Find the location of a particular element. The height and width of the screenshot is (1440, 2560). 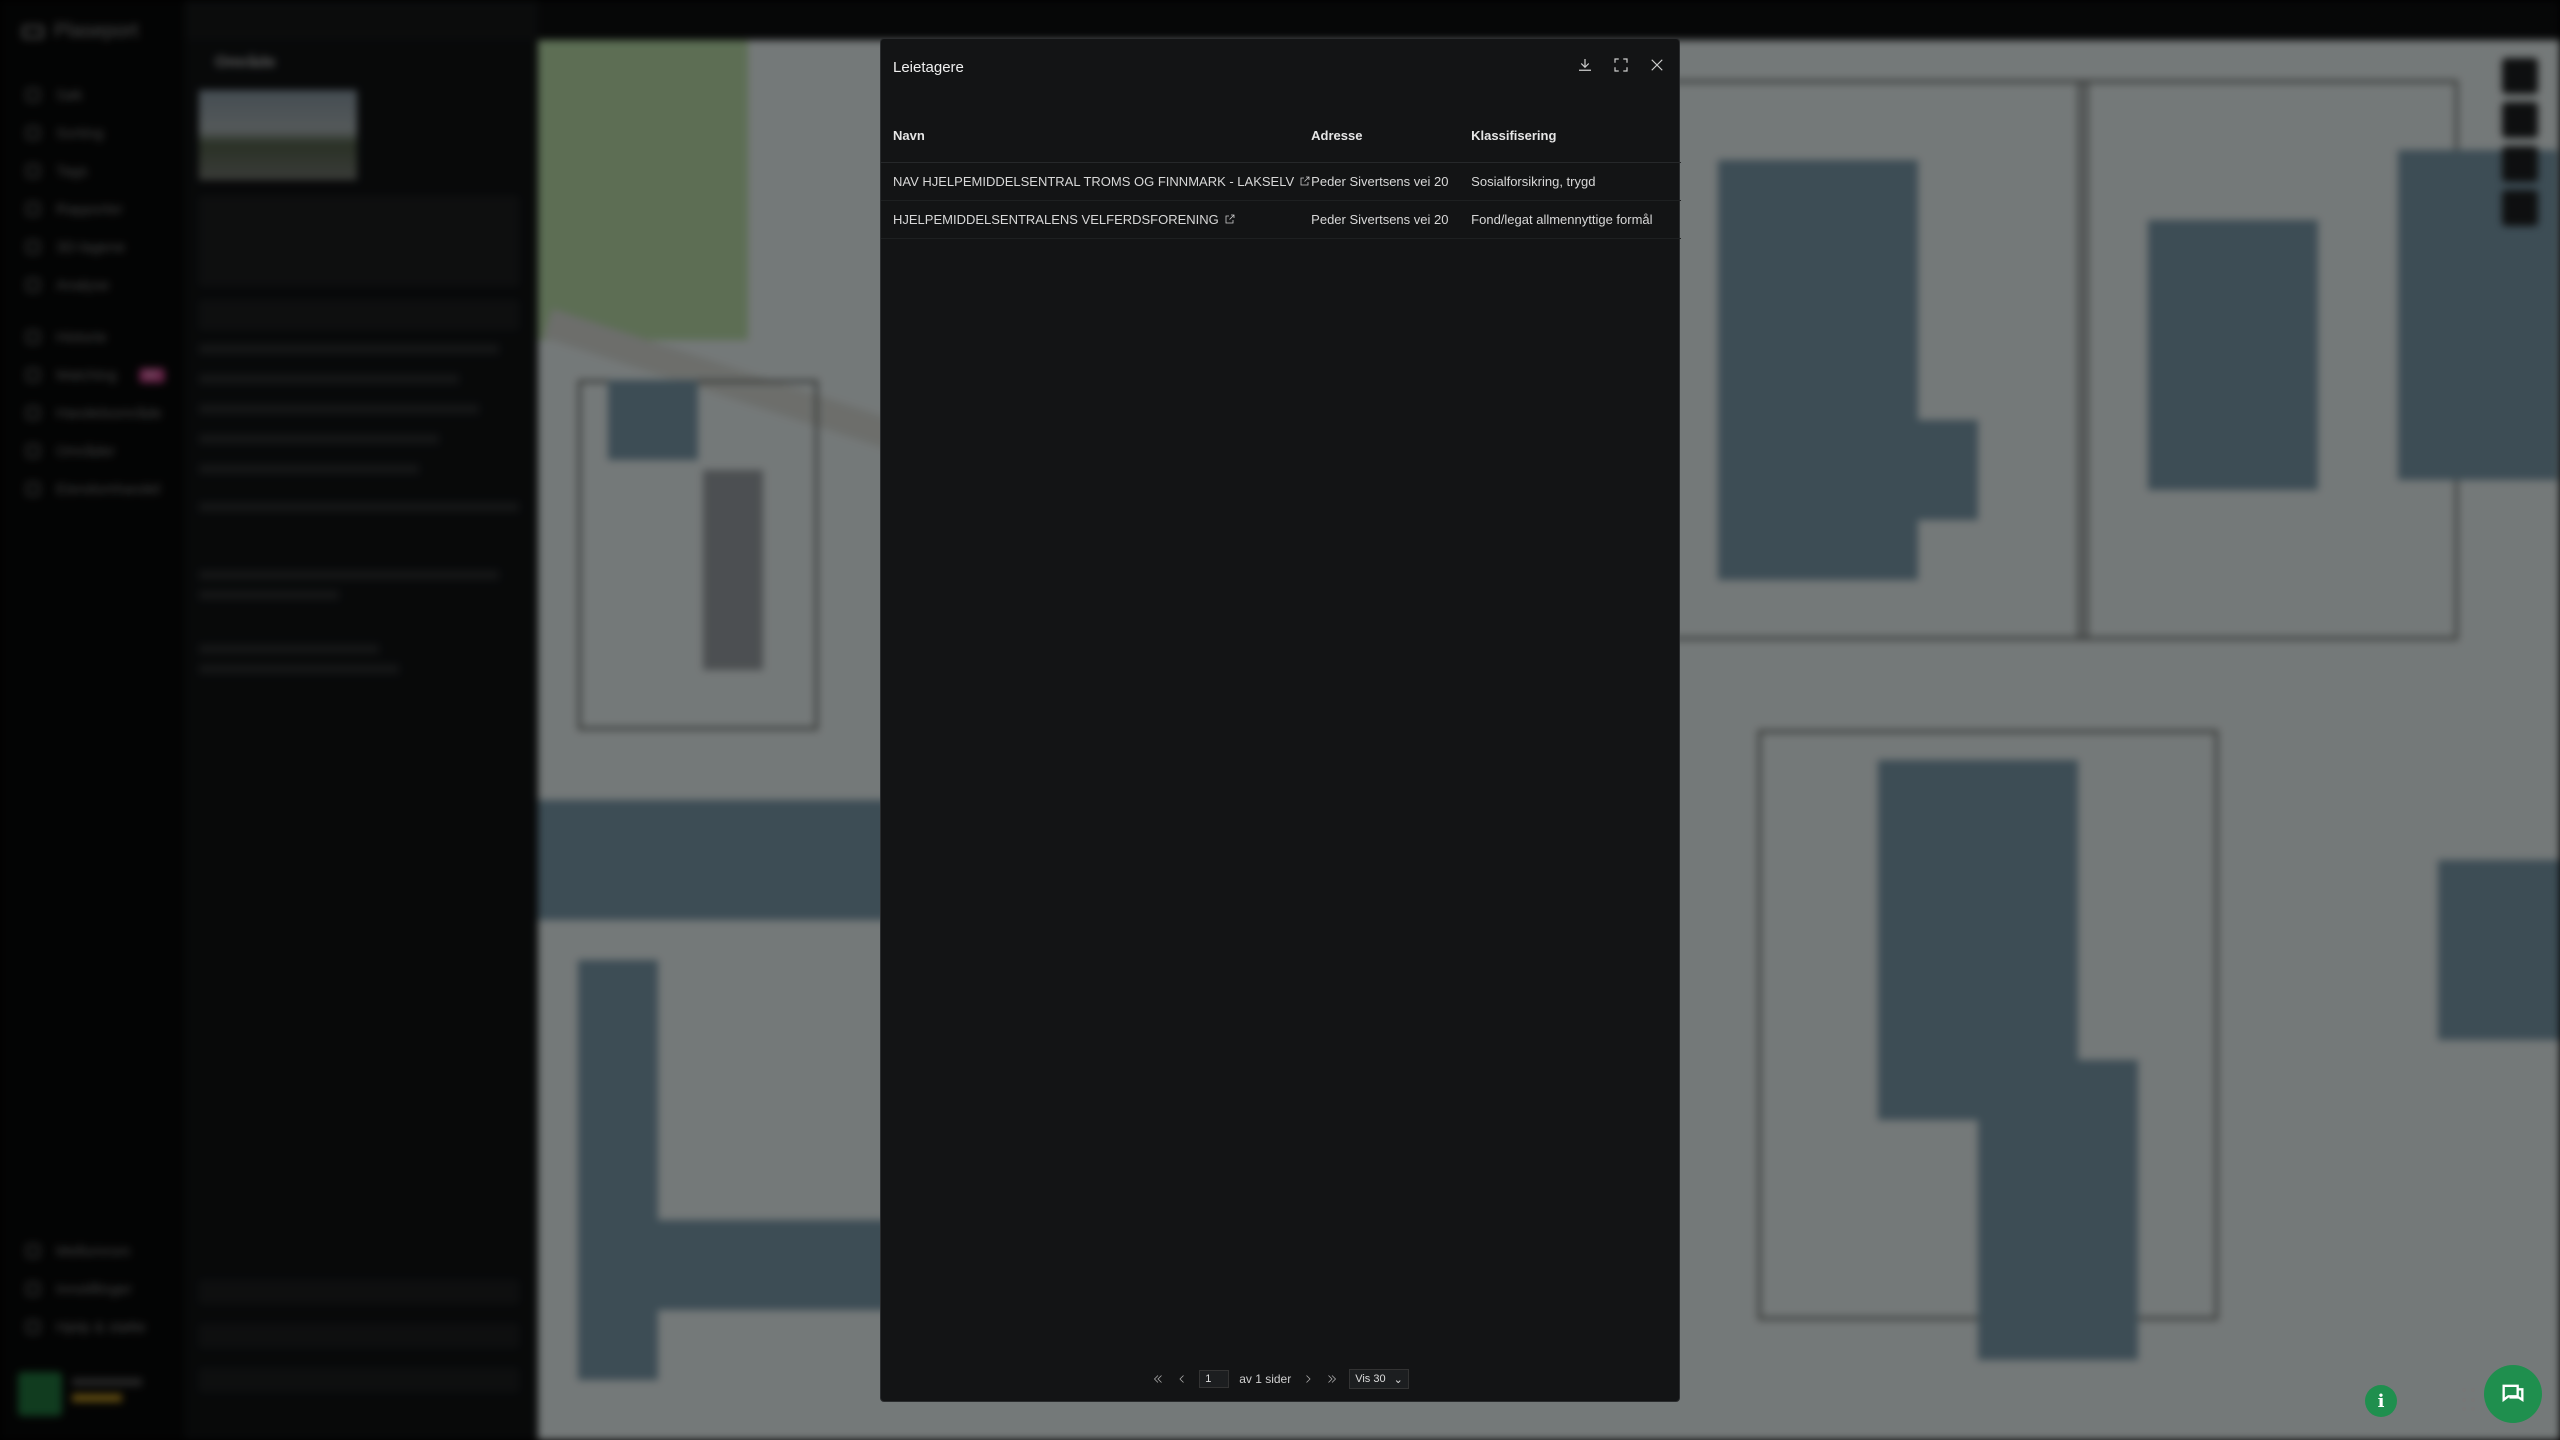

tenant-classification-cell: Sosialforsikring, trygd is located at coordinates (1576, 181).